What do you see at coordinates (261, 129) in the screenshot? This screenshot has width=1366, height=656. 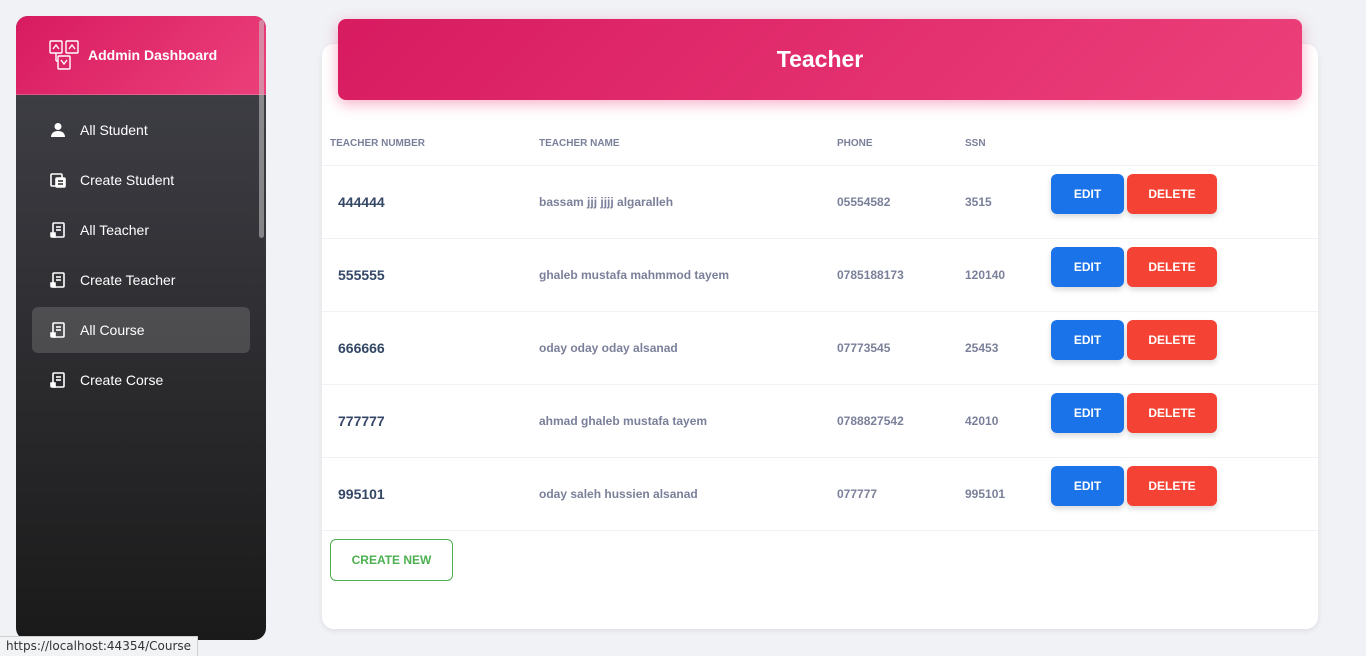 I see `sidebar-scrollbar` at bounding box center [261, 129].